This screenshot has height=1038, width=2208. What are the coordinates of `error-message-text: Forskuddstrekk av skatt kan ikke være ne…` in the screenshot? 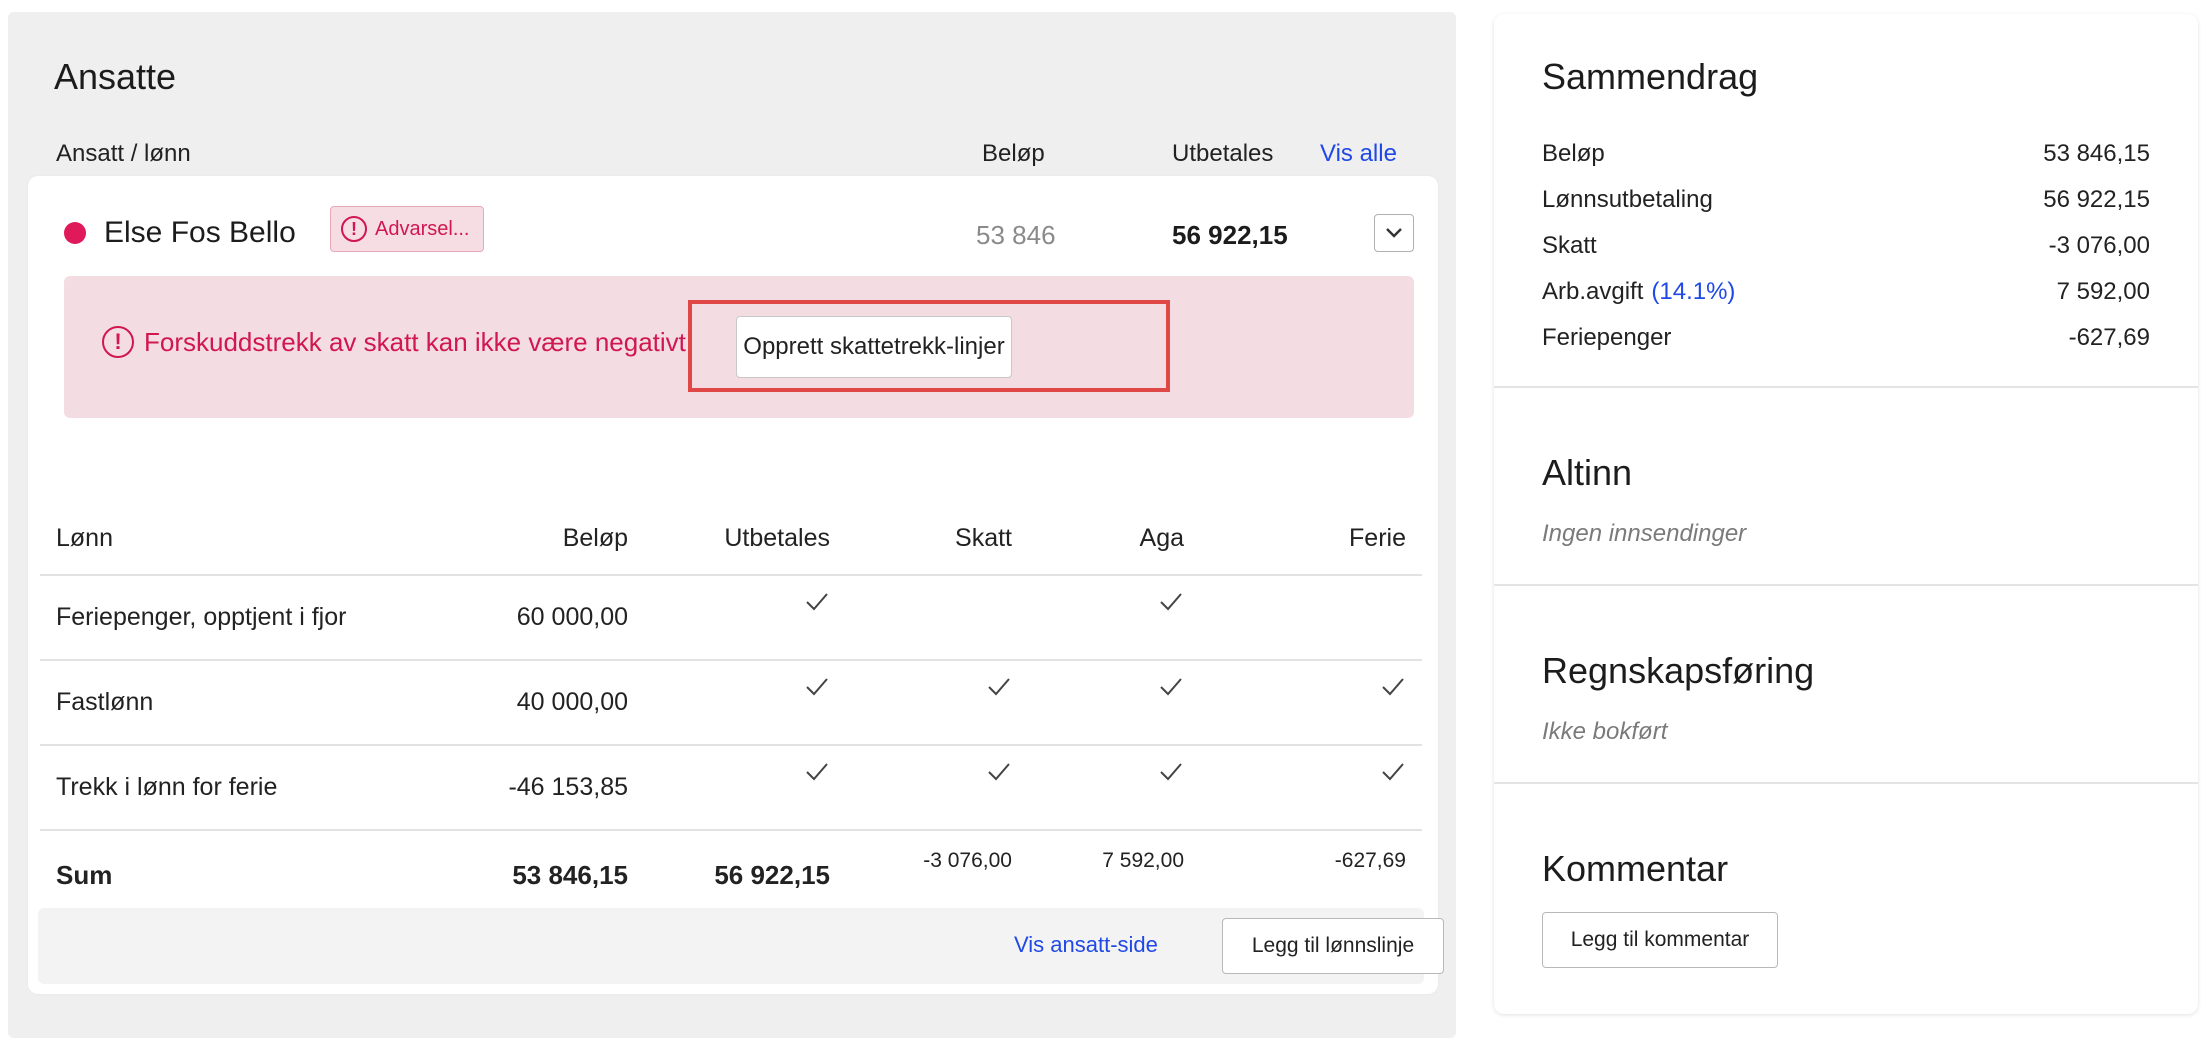 It's located at (415, 342).